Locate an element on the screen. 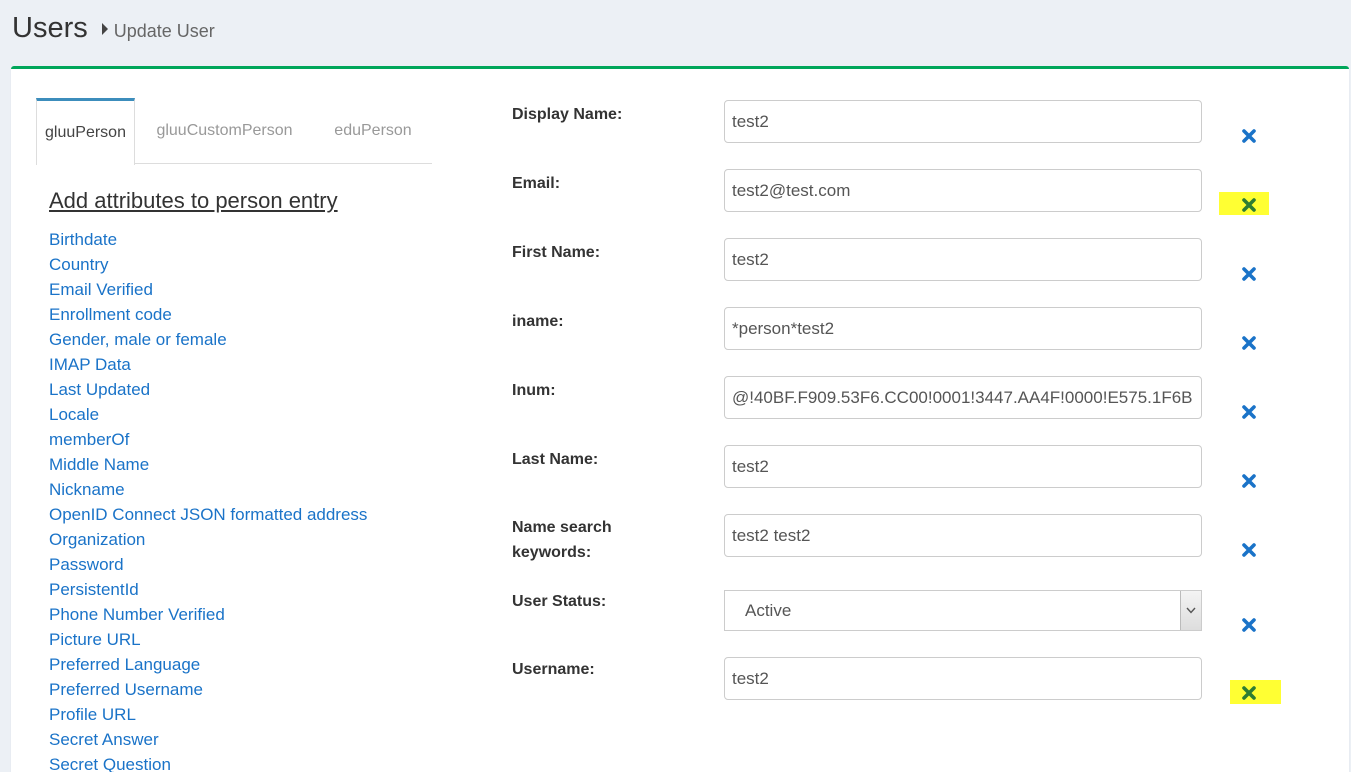 The width and height of the screenshot is (1351, 772). person-tabs: gluuPerson gluuCustomPerson eduPerson is located at coordinates (234, 131).